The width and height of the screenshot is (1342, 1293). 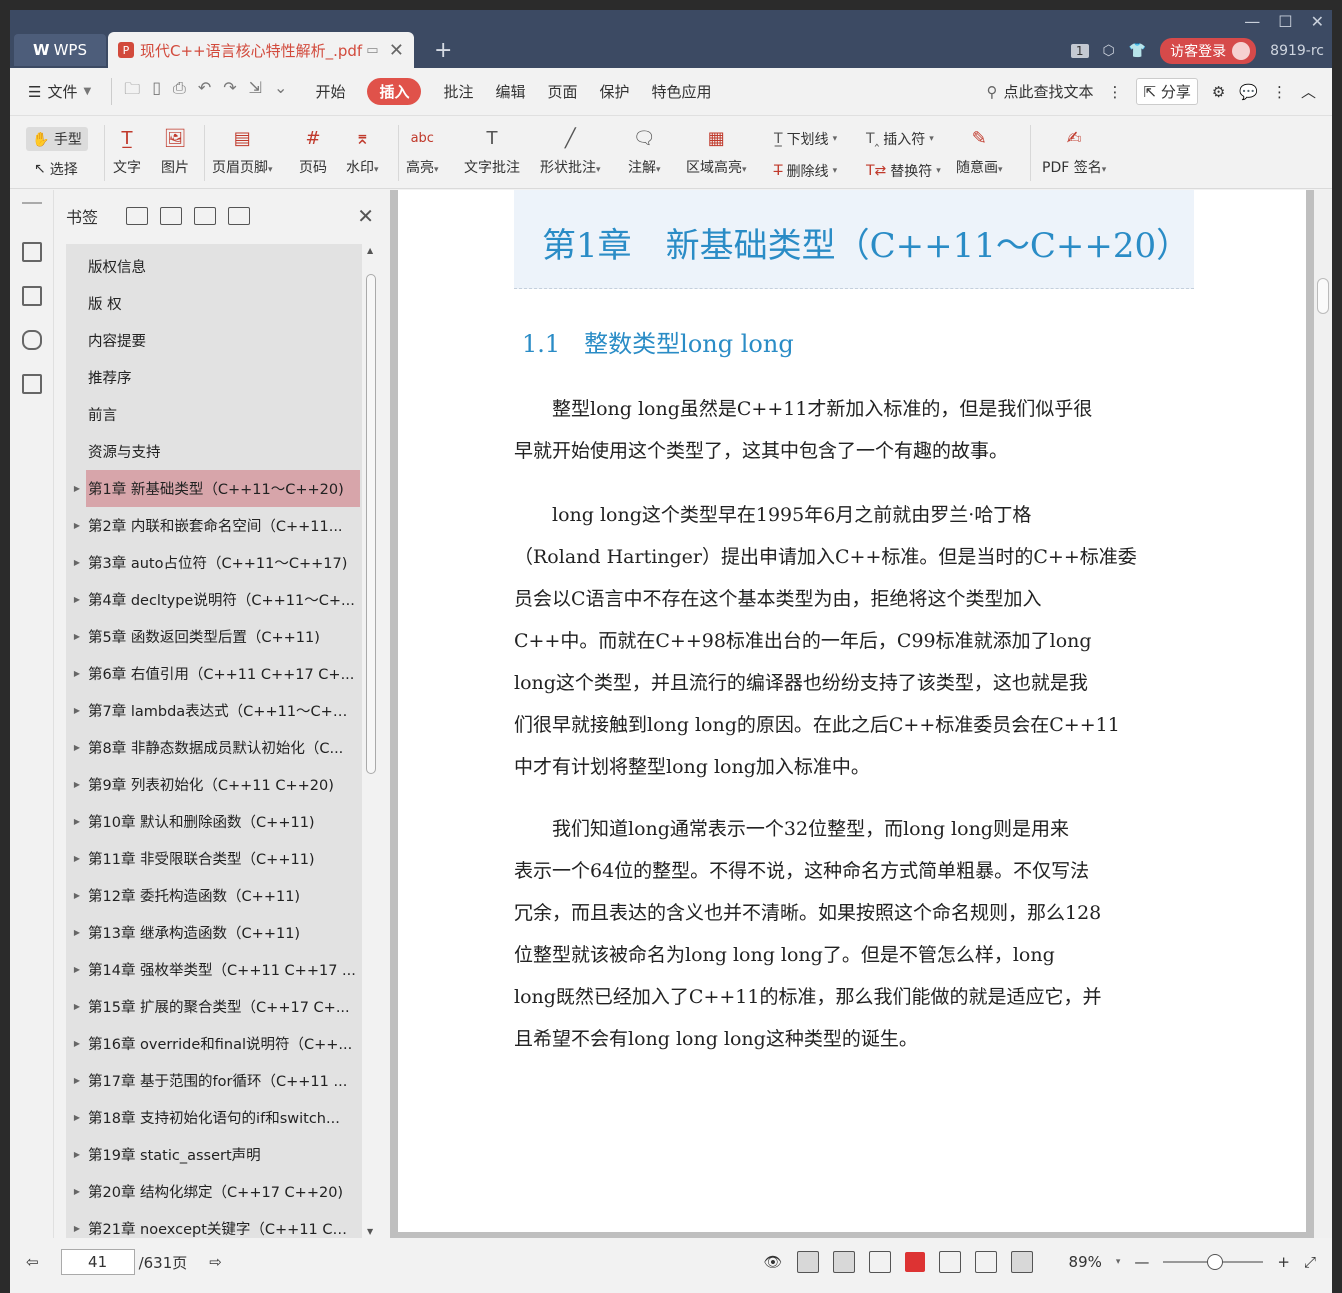 What do you see at coordinates (60, 50) in the screenshot?
I see `wps-home-tab: W WPS` at bounding box center [60, 50].